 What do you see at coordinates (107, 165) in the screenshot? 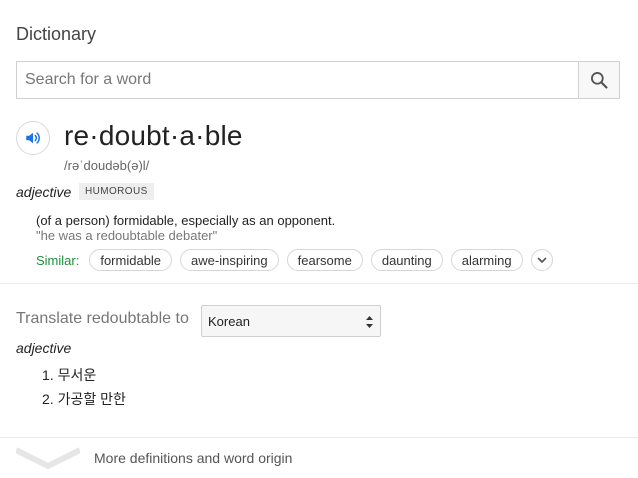
I see `phonetic: /rəˈdoudəb(ə)l/` at bounding box center [107, 165].